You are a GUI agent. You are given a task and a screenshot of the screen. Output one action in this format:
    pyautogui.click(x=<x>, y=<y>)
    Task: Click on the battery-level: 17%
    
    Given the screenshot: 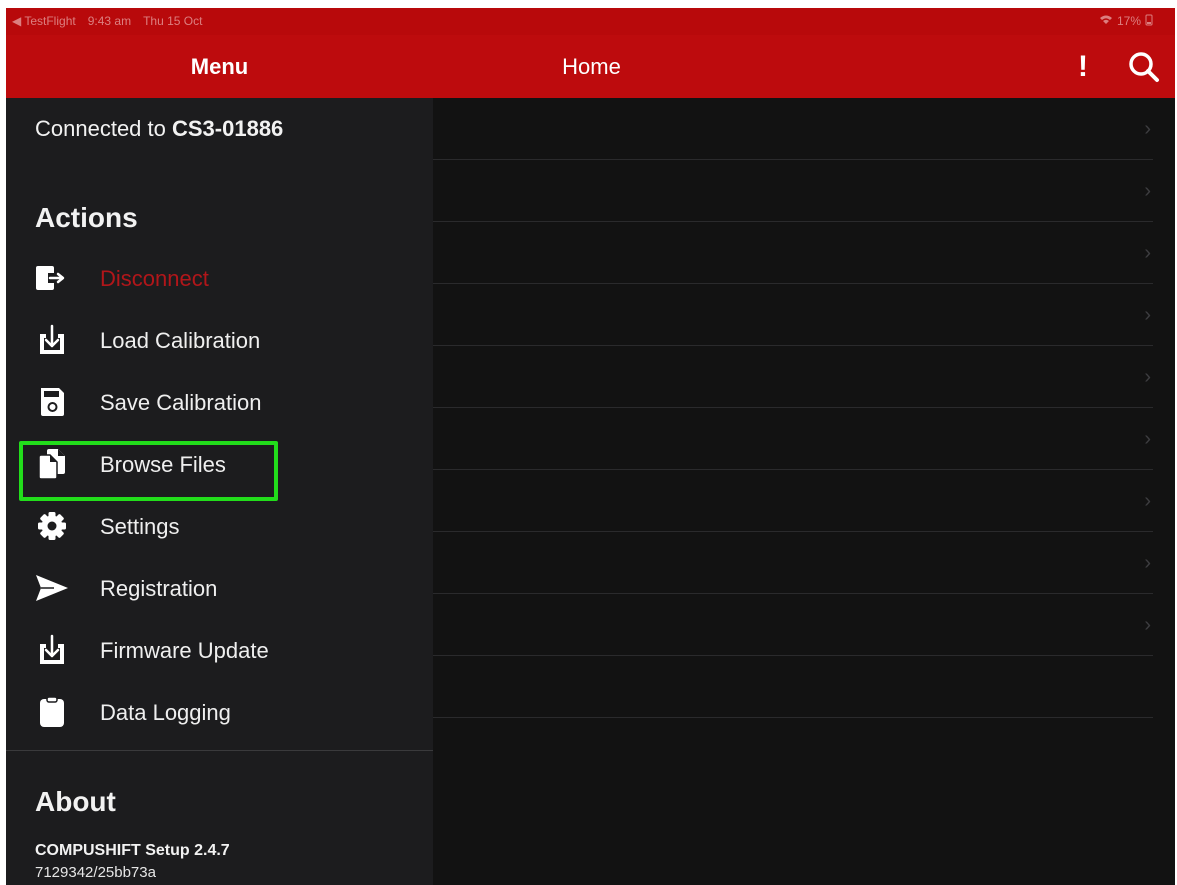 What is the action you would take?
    pyautogui.click(x=1128, y=21)
    